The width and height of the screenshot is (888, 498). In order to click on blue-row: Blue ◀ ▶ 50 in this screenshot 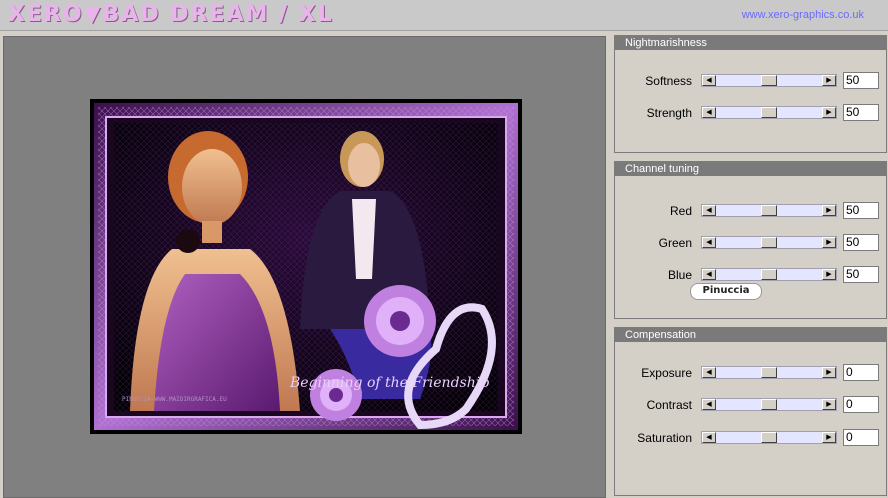, I will do `click(750, 275)`.